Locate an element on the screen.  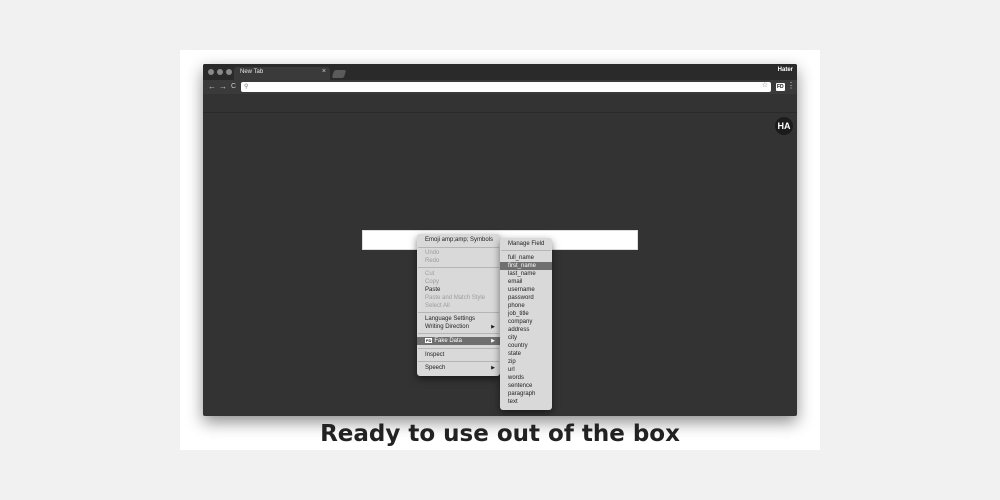
submenu-item-username: username is located at coordinates (526, 290).